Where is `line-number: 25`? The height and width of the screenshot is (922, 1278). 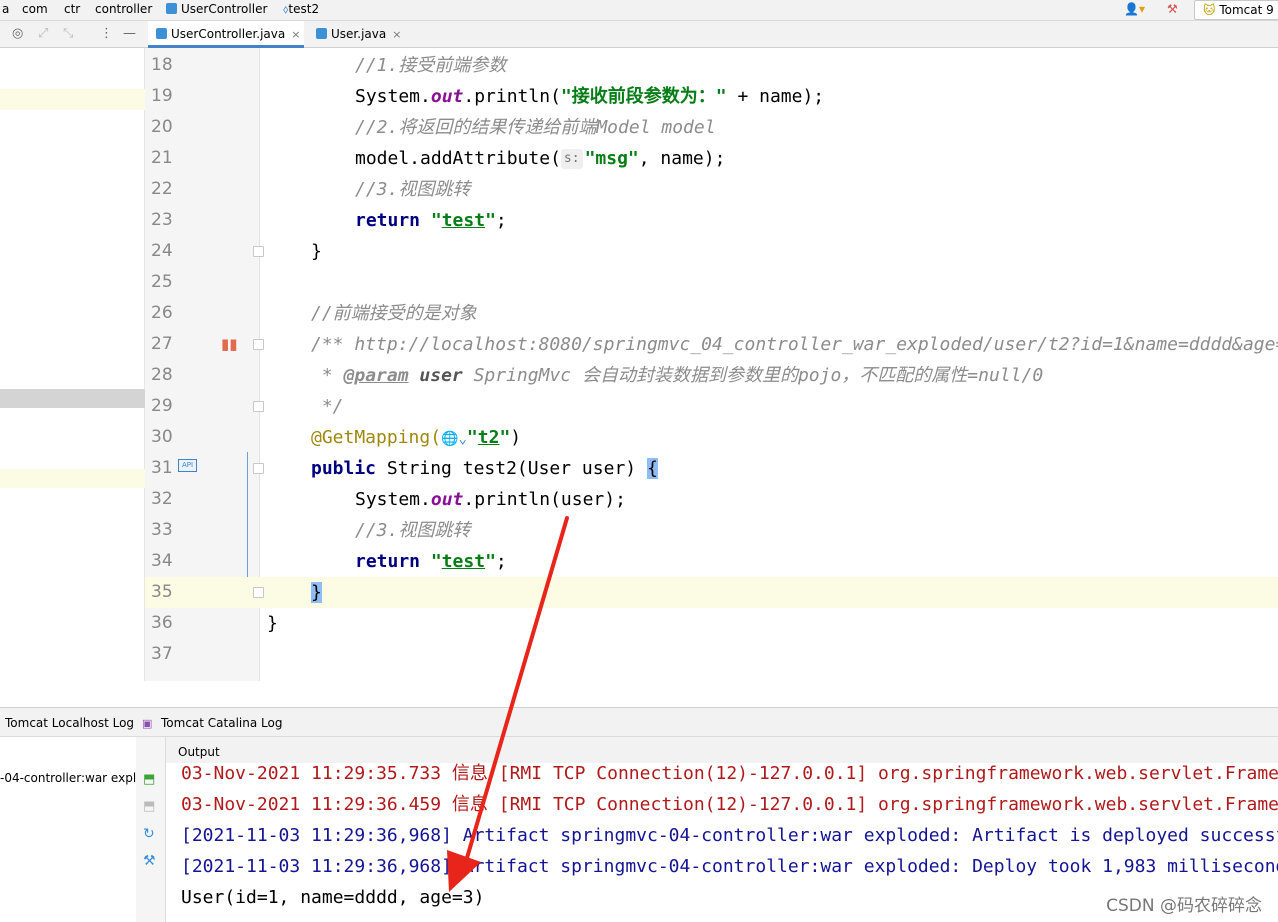
line-number: 25 is located at coordinates (162, 282).